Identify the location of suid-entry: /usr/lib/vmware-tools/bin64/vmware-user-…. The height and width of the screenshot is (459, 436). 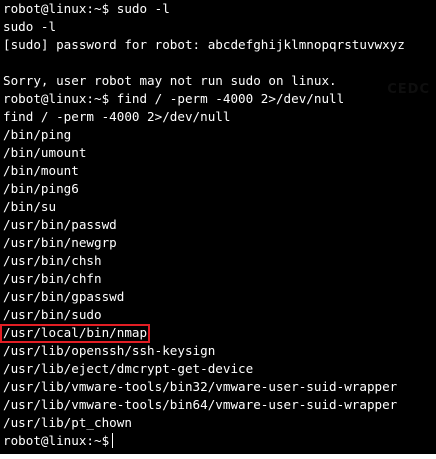
(200, 404).